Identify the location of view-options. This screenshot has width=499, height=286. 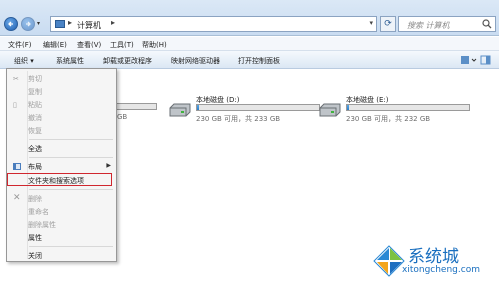
(476, 60).